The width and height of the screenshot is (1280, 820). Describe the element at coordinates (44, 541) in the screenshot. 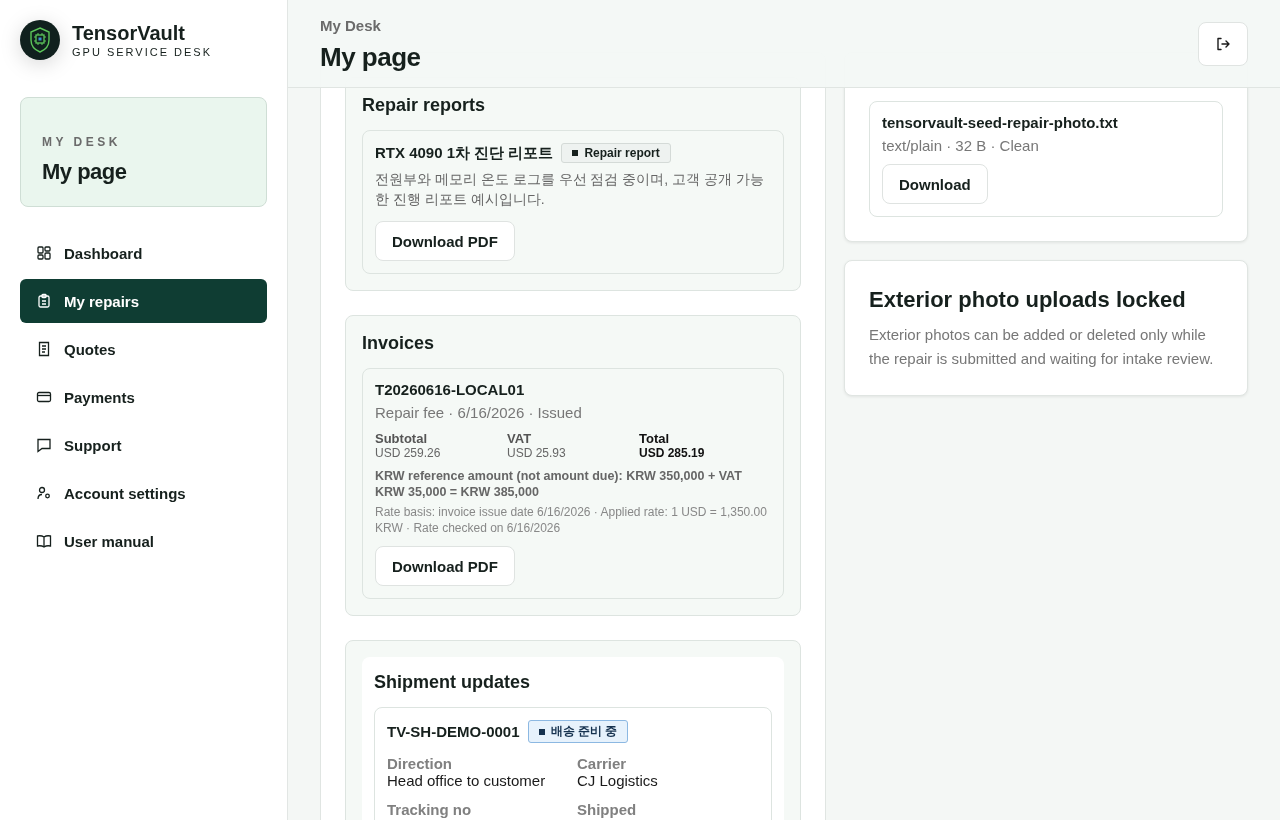

I see `book-icon` at that location.